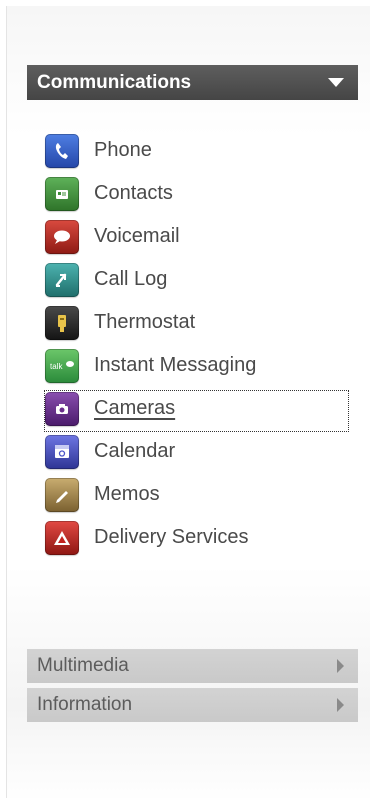 The width and height of the screenshot is (370, 798). I want to click on nav-item-thermostat: Thermostat, so click(149, 322).